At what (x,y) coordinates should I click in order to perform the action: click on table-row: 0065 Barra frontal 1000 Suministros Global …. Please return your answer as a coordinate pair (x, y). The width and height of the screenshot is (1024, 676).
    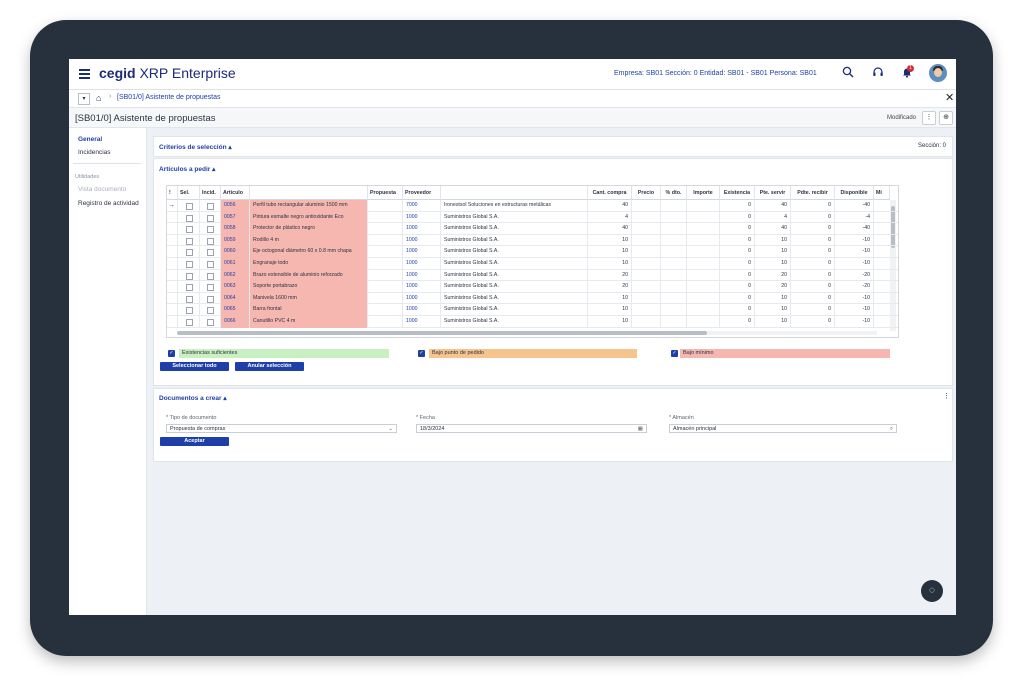
    Looking at the image, I should click on (532, 310).